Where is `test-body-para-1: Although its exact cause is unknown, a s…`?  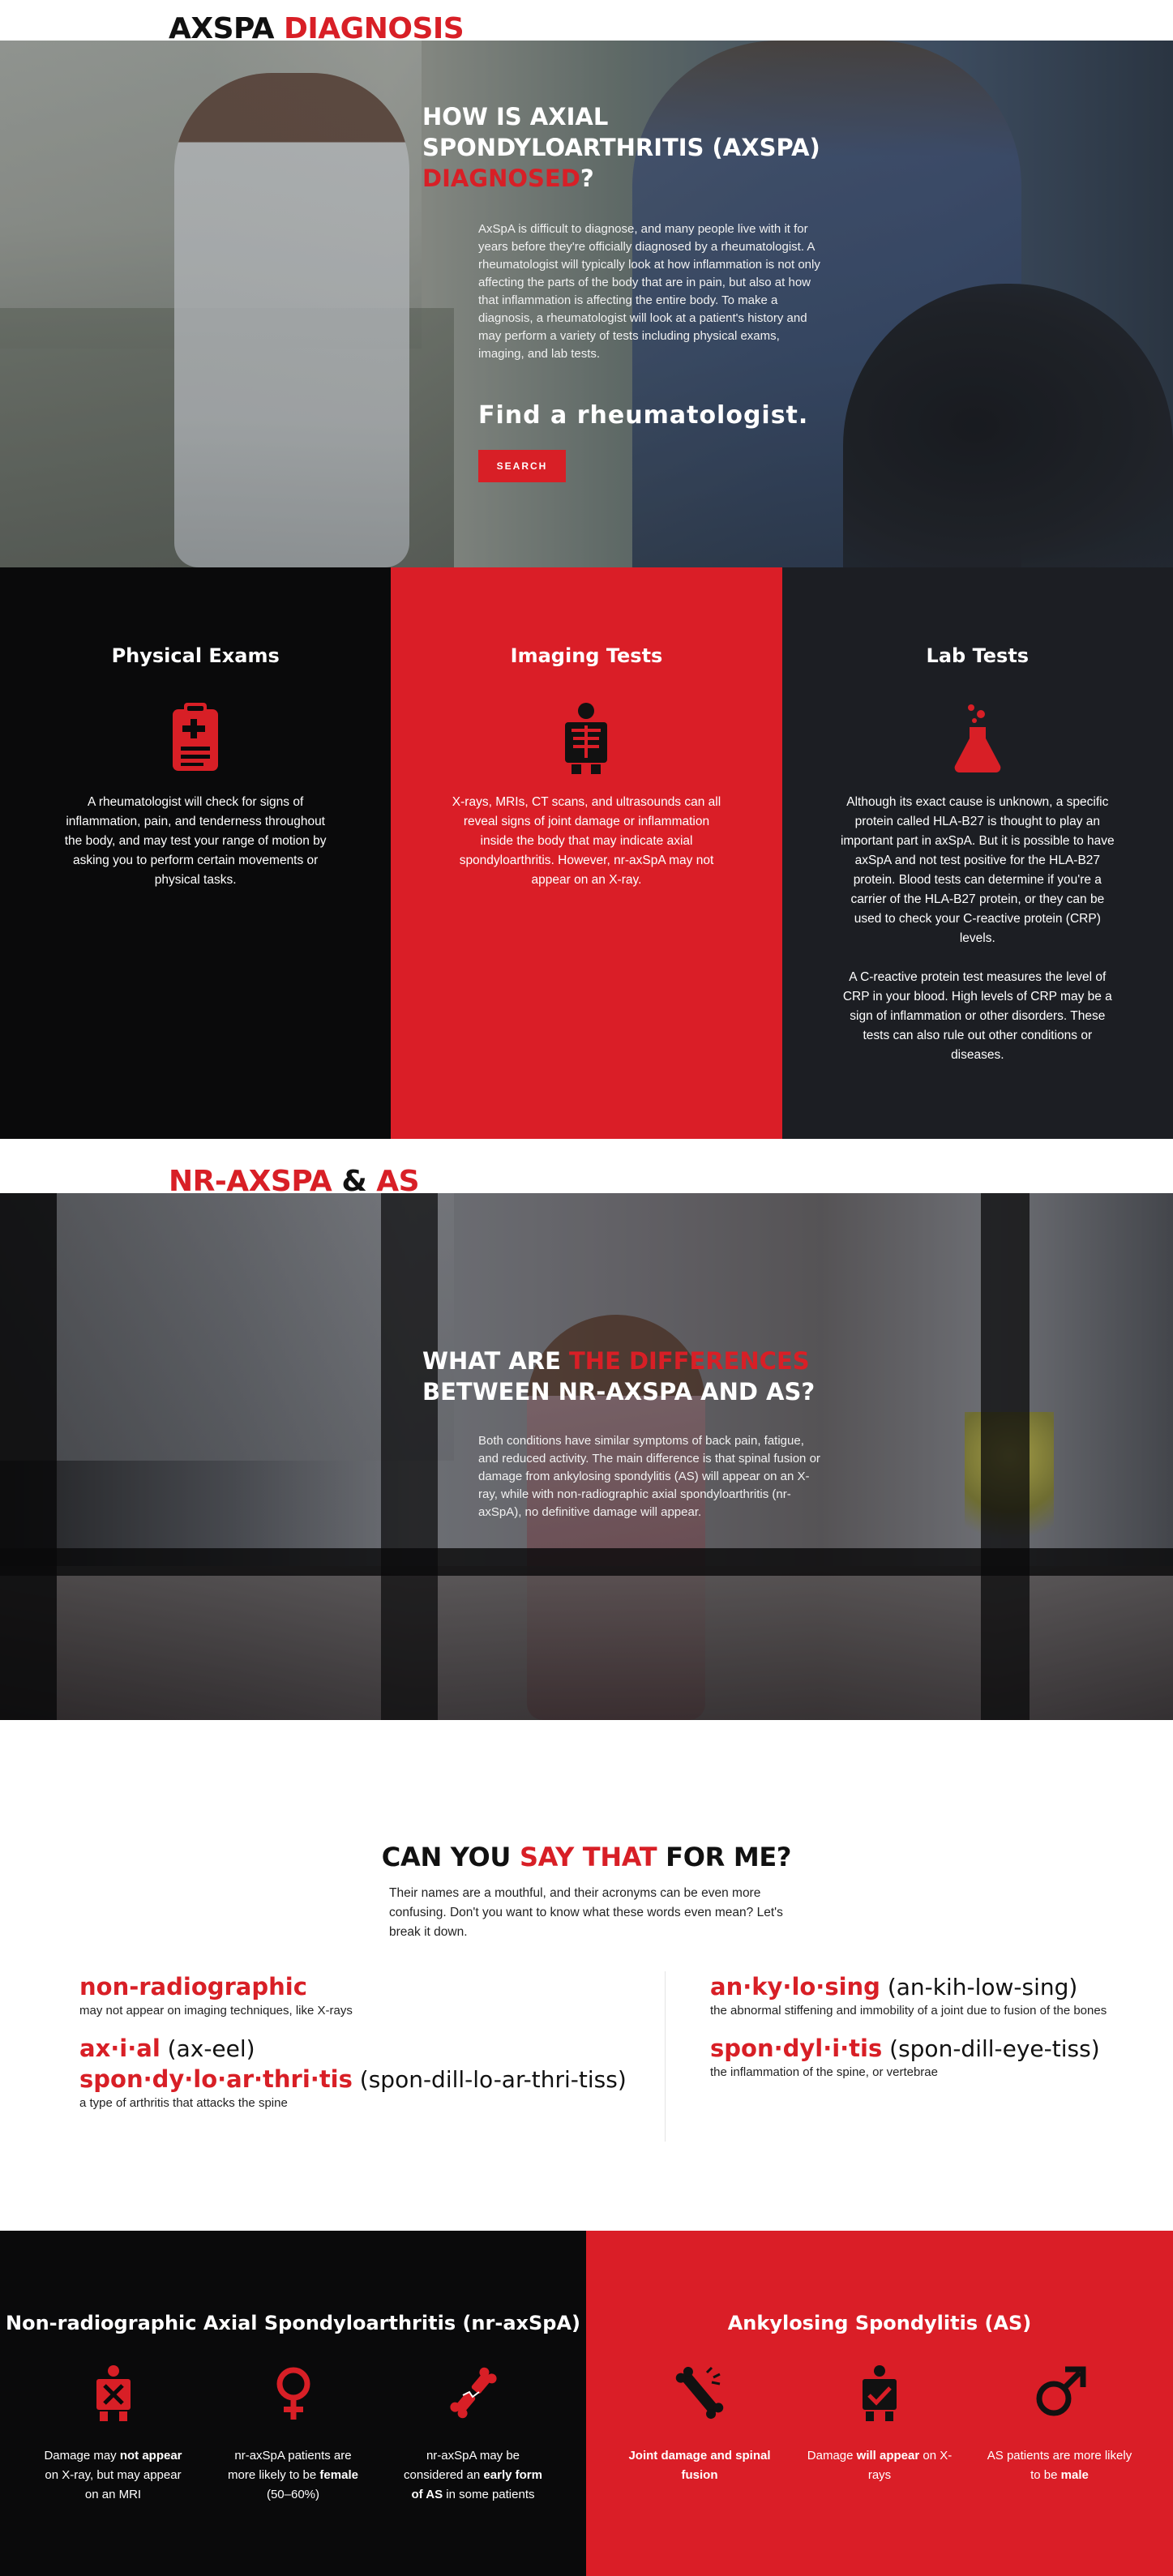 test-body-para-1: Although its exact cause is unknown, a s… is located at coordinates (978, 870).